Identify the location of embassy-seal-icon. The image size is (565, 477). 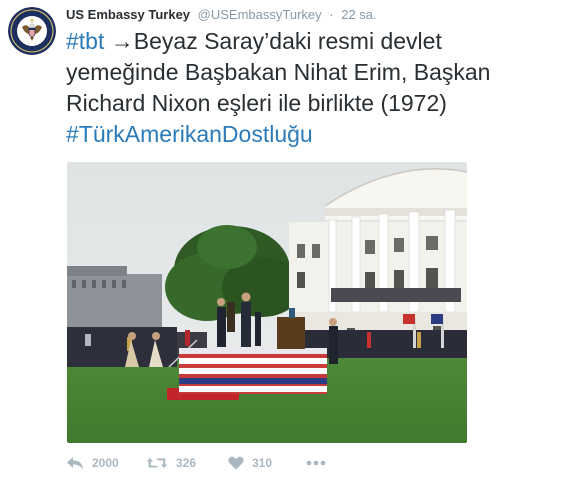
(32, 31).